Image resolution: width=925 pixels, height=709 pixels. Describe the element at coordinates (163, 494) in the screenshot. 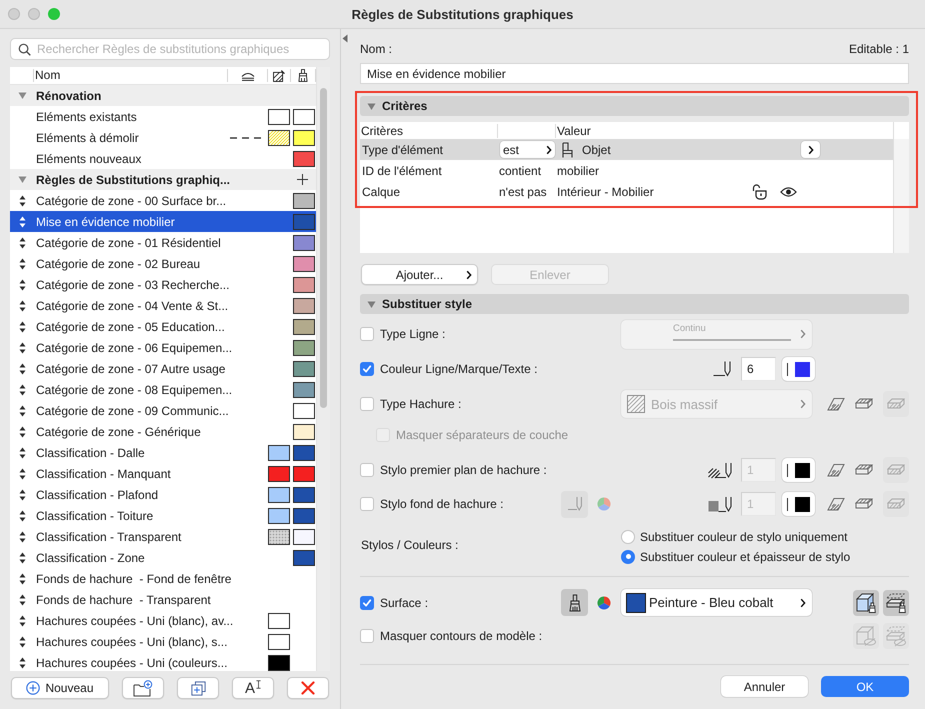

I see `list-item: Classification - Plafond` at that location.